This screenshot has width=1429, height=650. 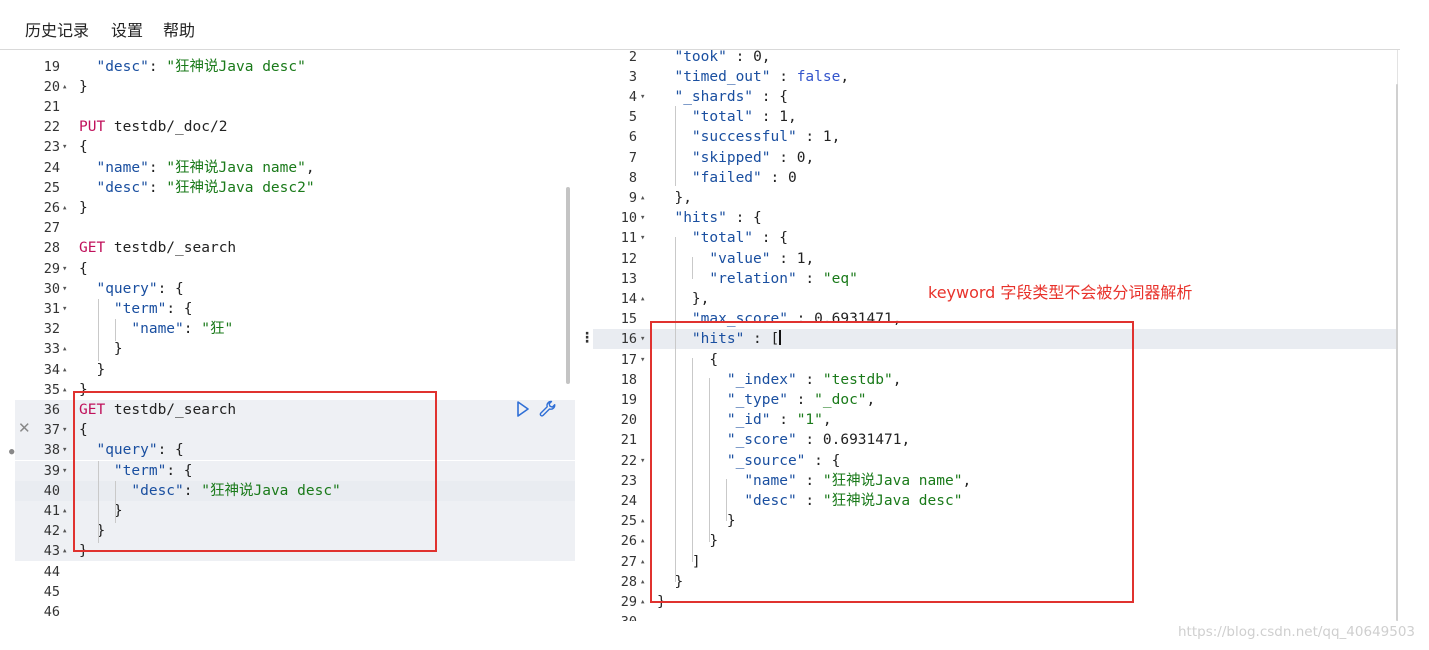 What do you see at coordinates (24, 428) in the screenshot?
I see `close-icon: ✕` at bounding box center [24, 428].